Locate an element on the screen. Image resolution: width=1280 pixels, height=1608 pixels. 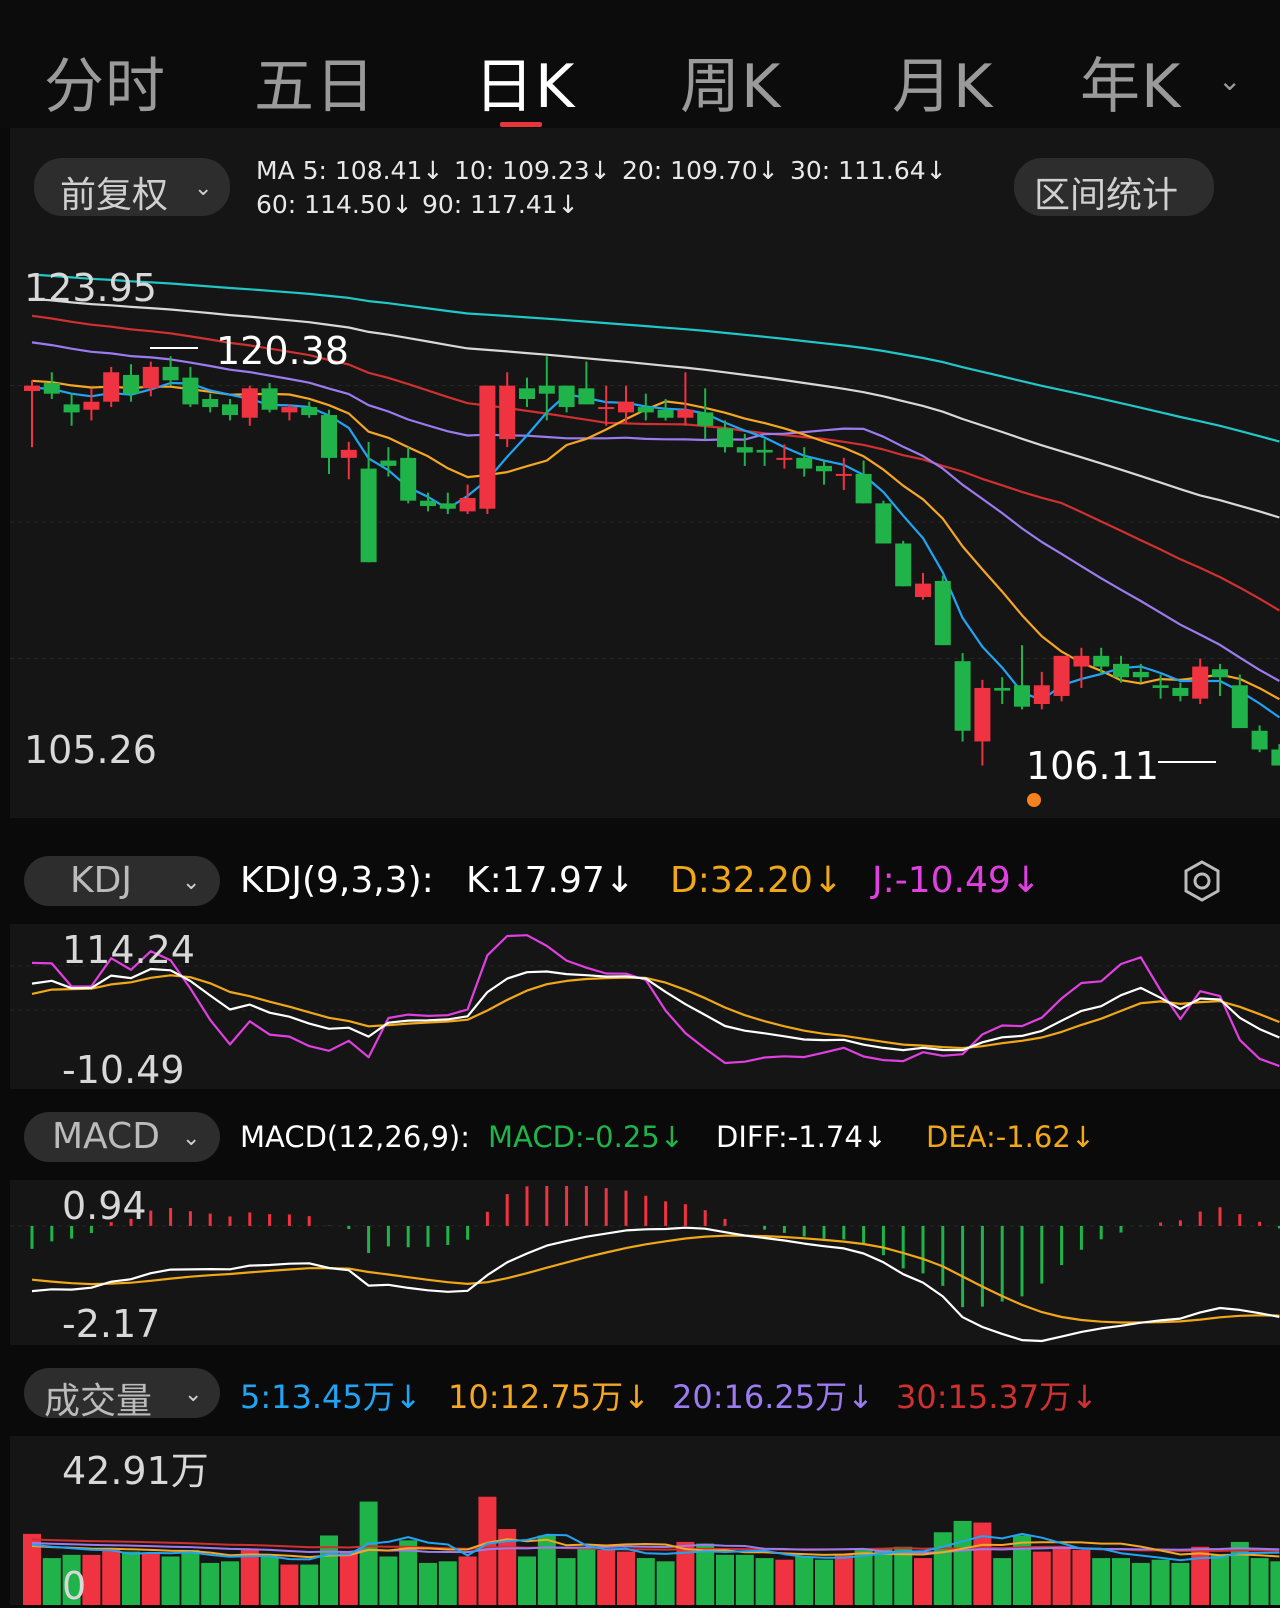
macd-params: MACD(12,26,9): is located at coordinates (355, 1137).